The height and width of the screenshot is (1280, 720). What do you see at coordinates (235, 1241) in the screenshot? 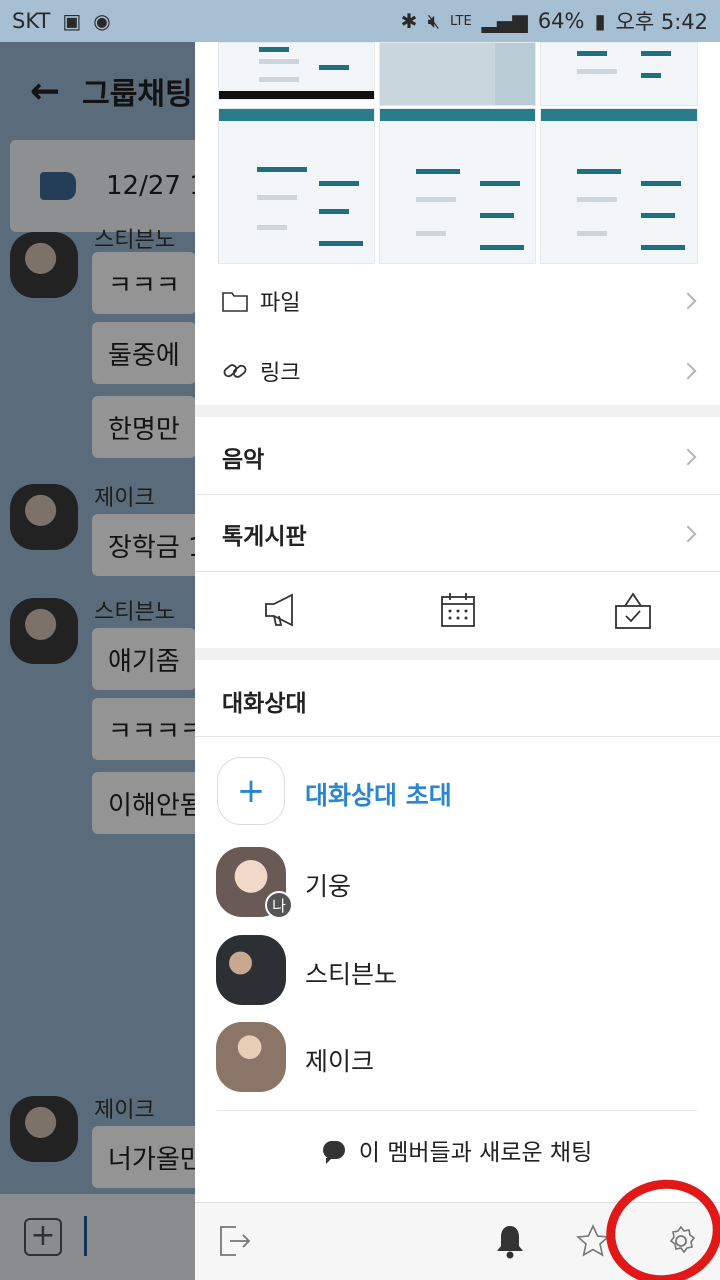
I see `exit-icon` at bounding box center [235, 1241].